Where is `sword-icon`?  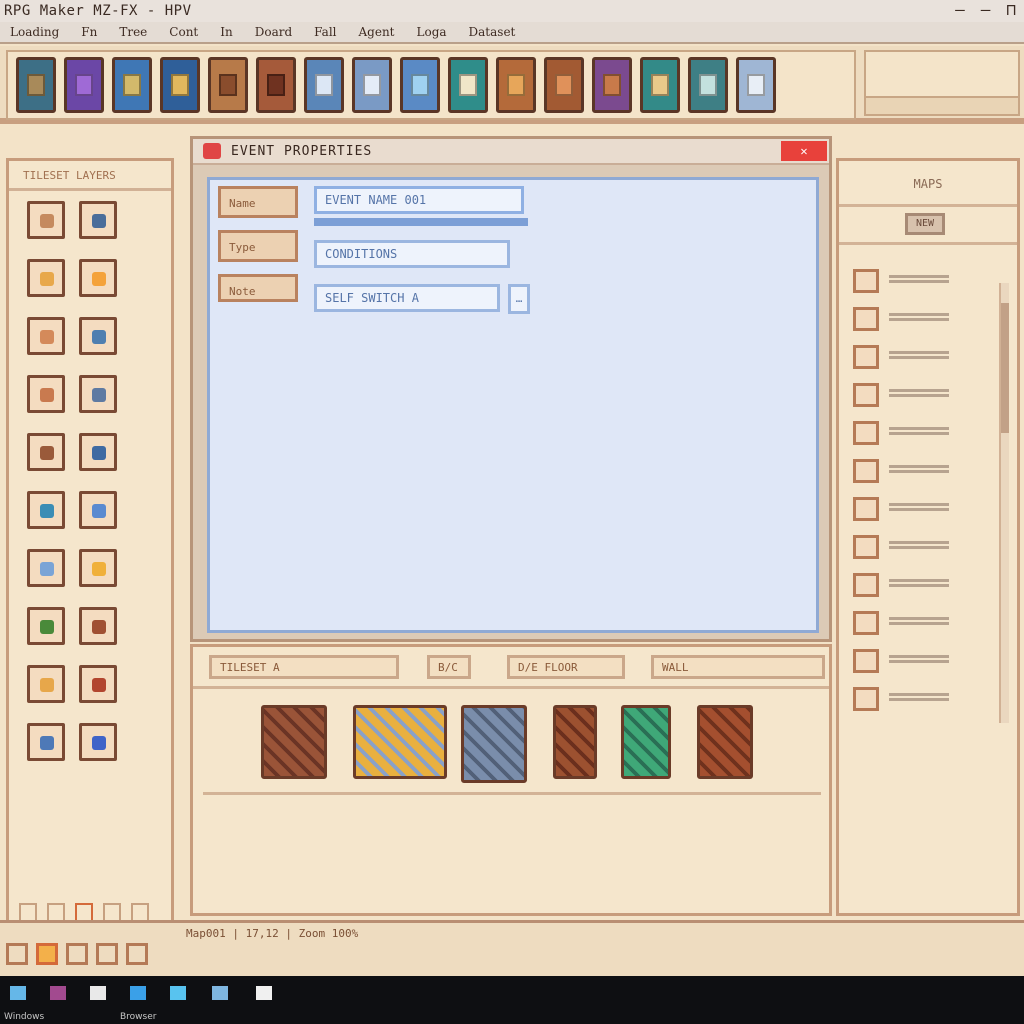 sword-icon is located at coordinates (132, 85).